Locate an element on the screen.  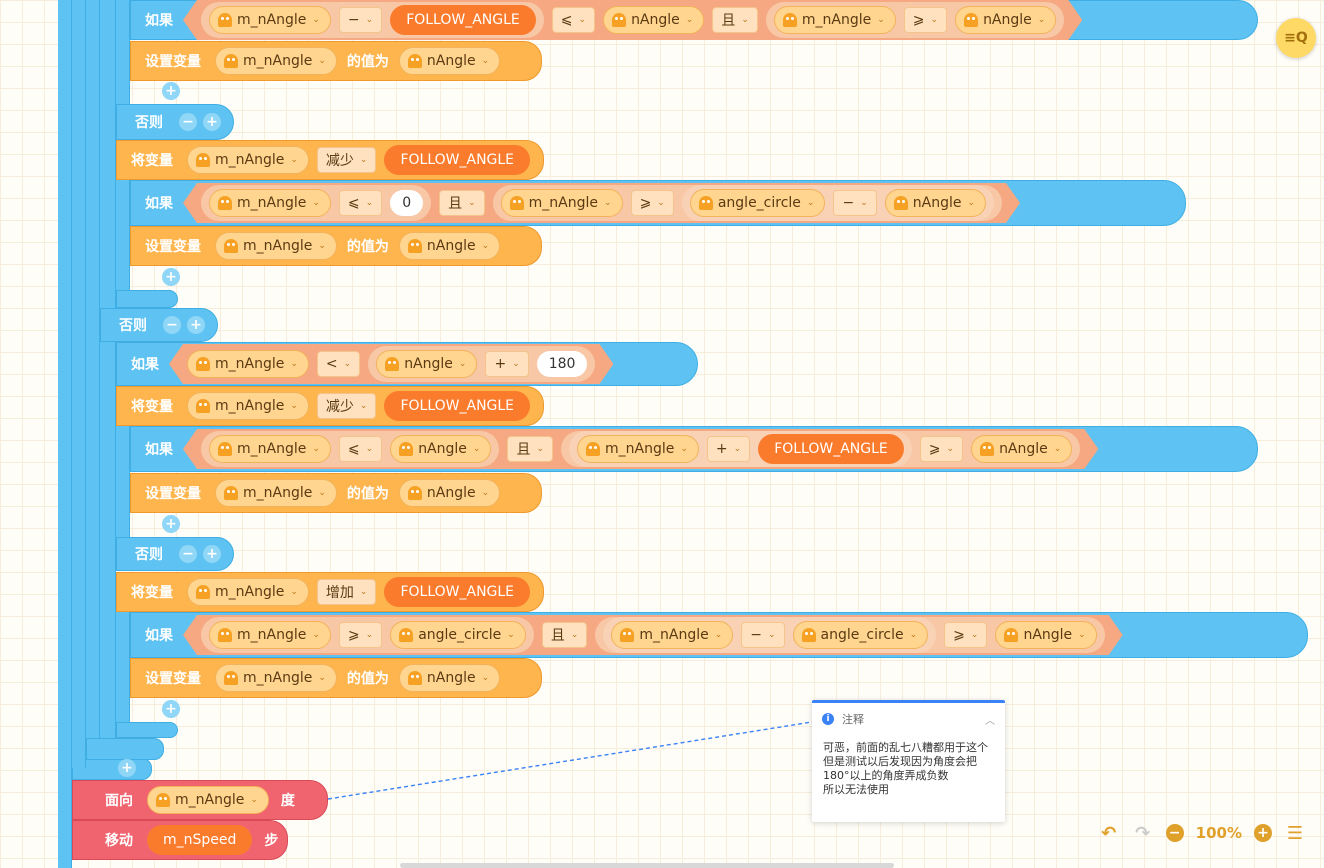
bottom-toolbar: ↶ ↷ − 100% + ☰ is located at coordinates (1202, 833).